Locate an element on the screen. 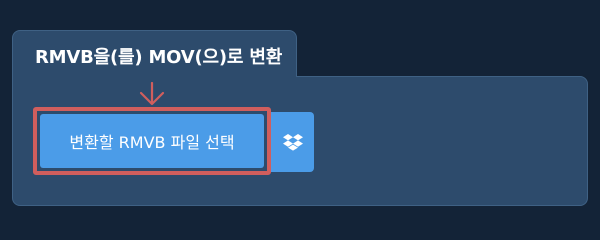 The image size is (600, 240). converter-title: RMVB을(를) MOV(으)로 변환 is located at coordinates (159, 57).